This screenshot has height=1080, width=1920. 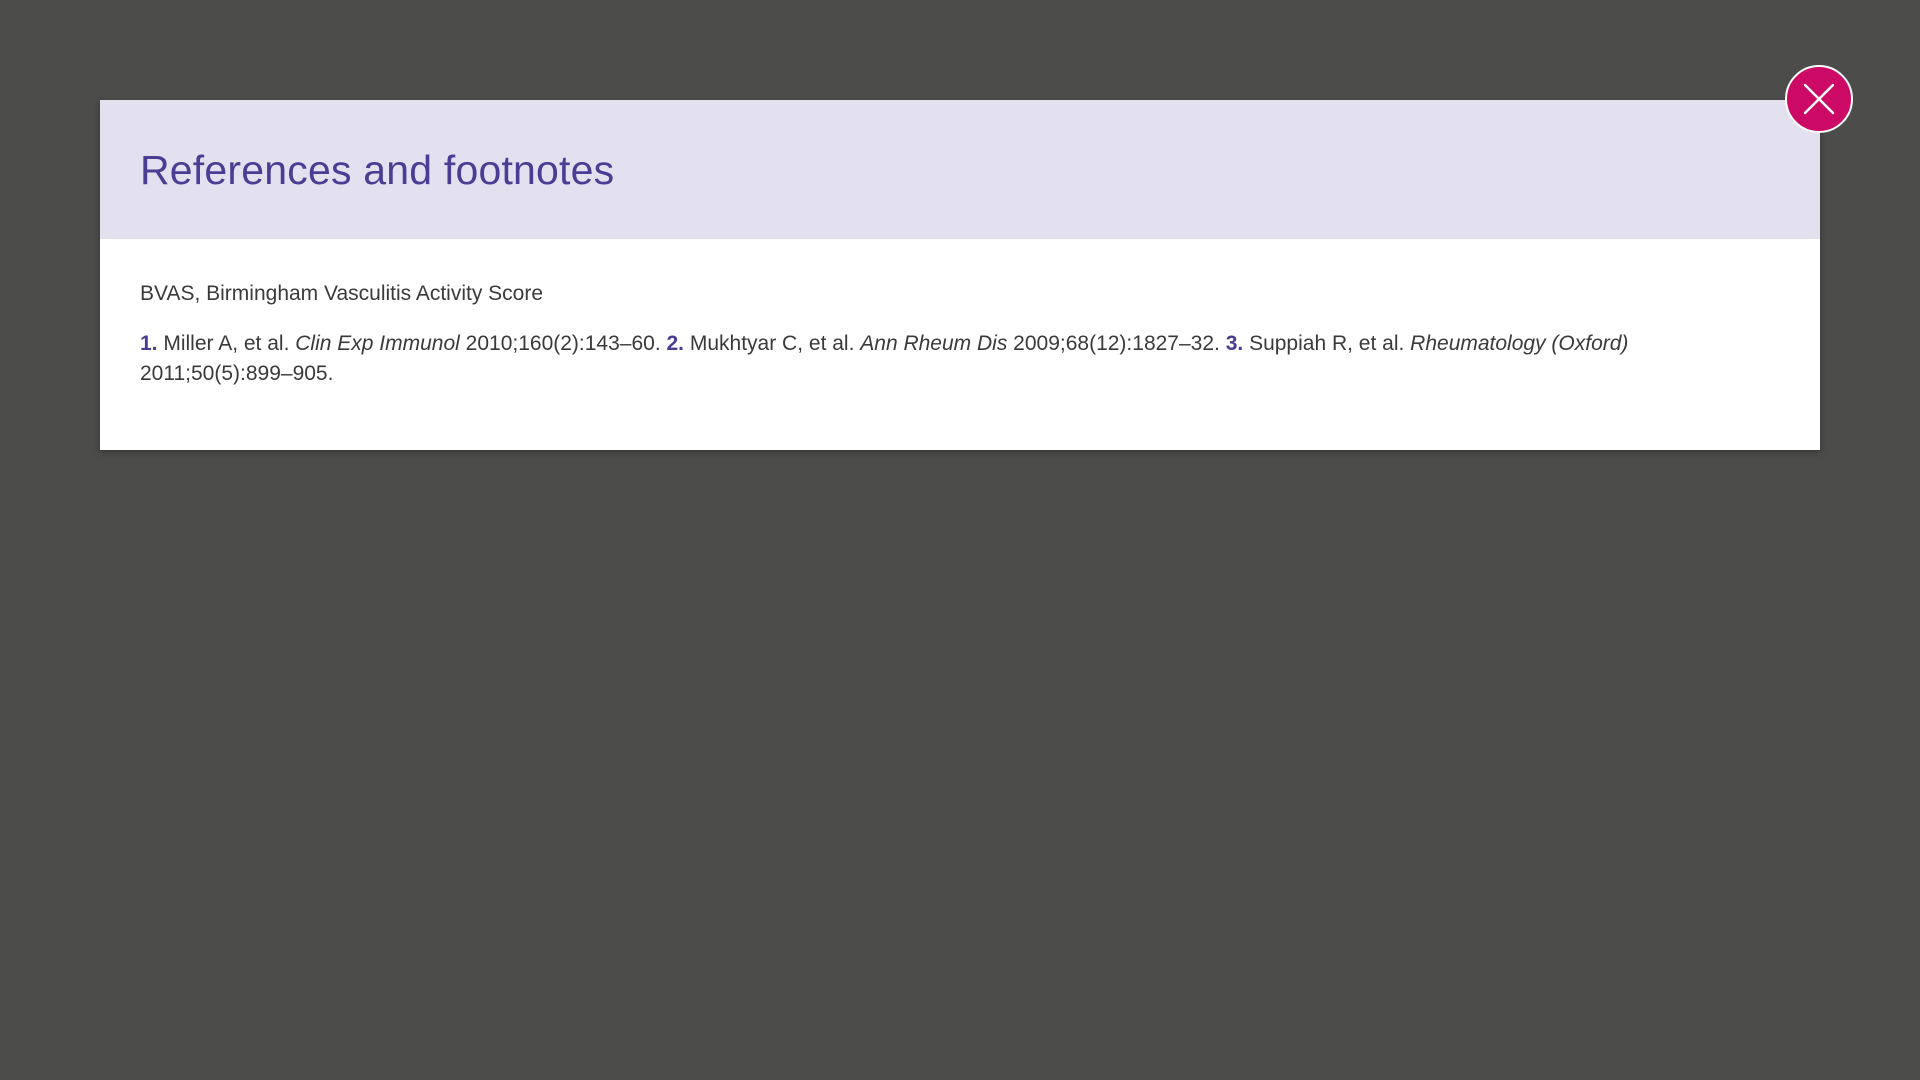 What do you see at coordinates (377, 170) in the screenshot?
I see `modal-title: References and footnotes` at bounding box center [377, 170].